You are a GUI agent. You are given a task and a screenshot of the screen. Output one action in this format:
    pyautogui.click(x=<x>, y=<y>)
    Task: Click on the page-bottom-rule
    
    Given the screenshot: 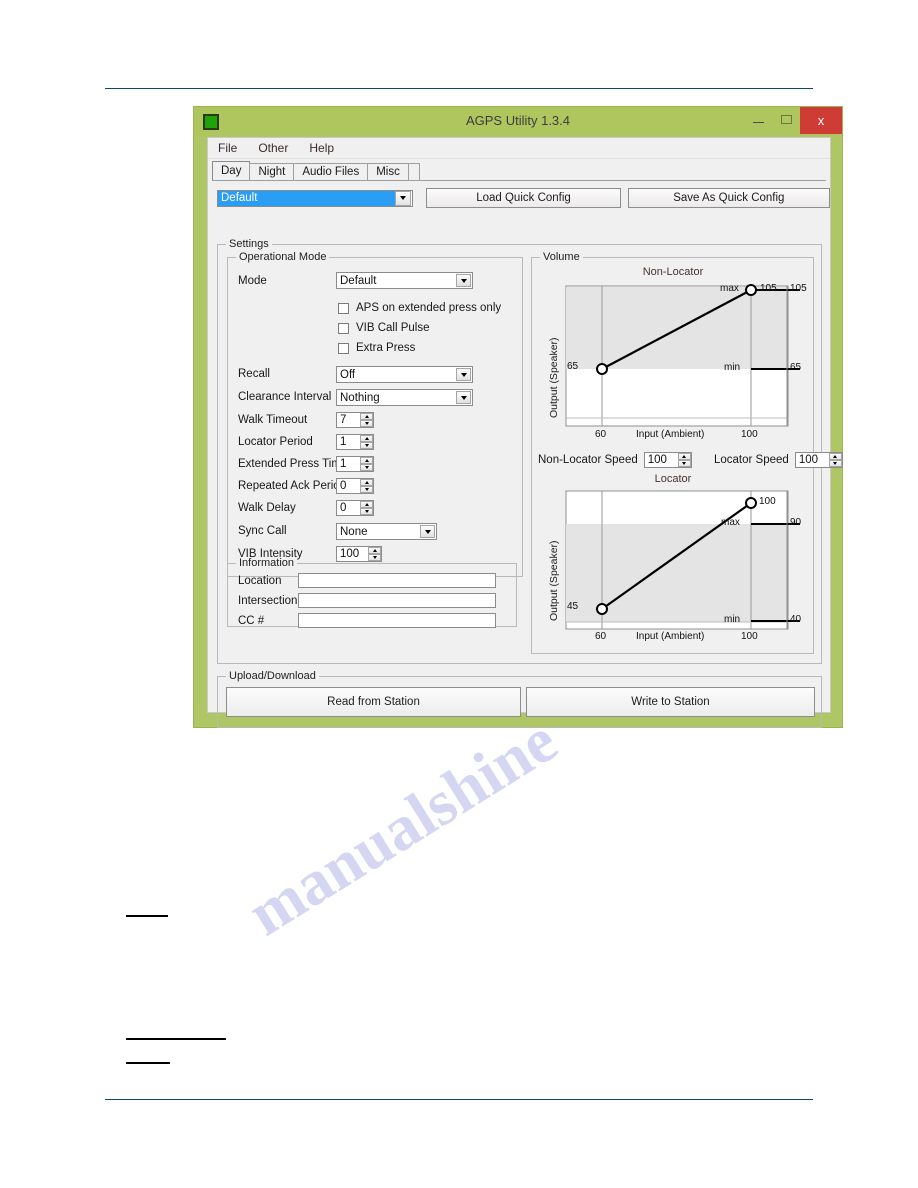 What is the action you would take?
    pyautogui.click(x=459, y=1099)
    